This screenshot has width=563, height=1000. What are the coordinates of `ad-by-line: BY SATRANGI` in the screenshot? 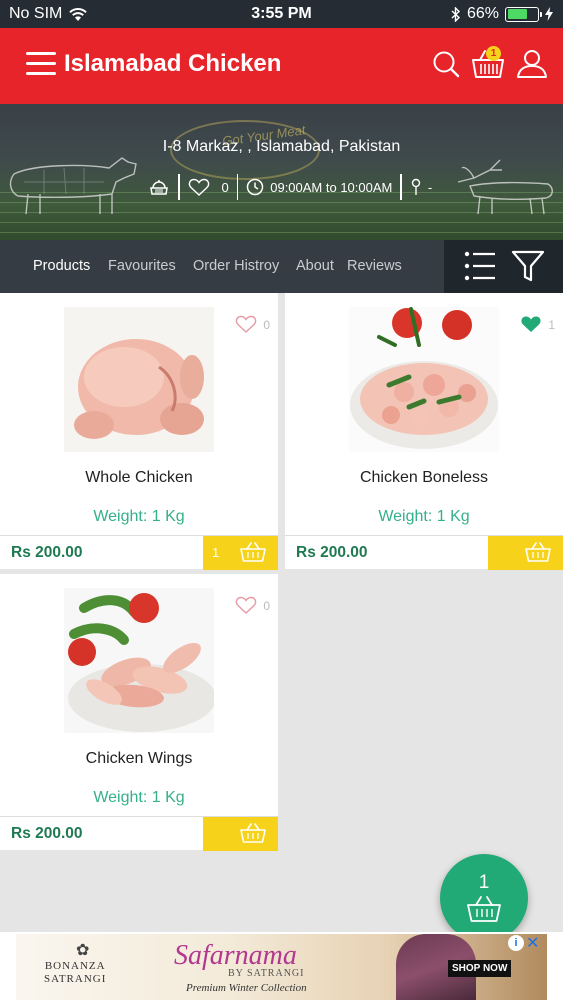 It's located at (266, 973).